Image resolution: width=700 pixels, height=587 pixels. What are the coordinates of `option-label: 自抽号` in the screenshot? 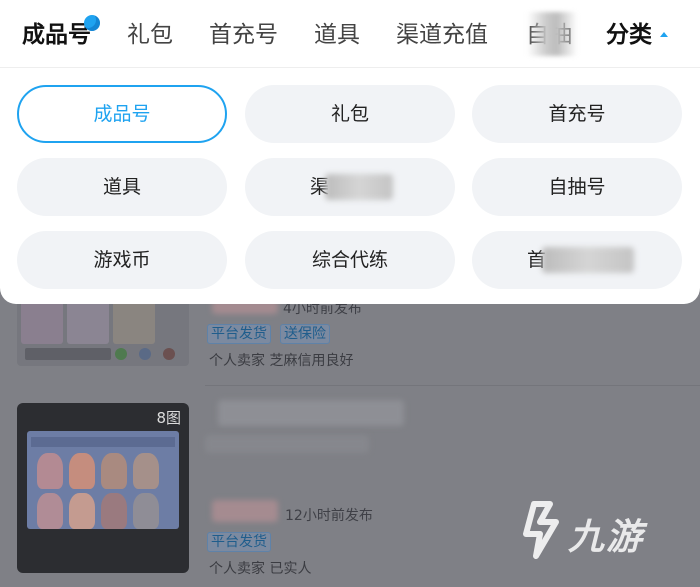 It's located at (577, 187).